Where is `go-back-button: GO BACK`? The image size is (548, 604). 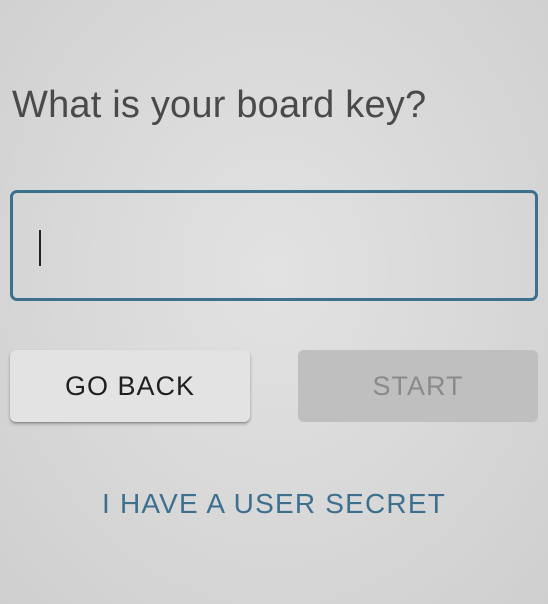 go-back-button: GO BACK is located at coordinates (130, 386).